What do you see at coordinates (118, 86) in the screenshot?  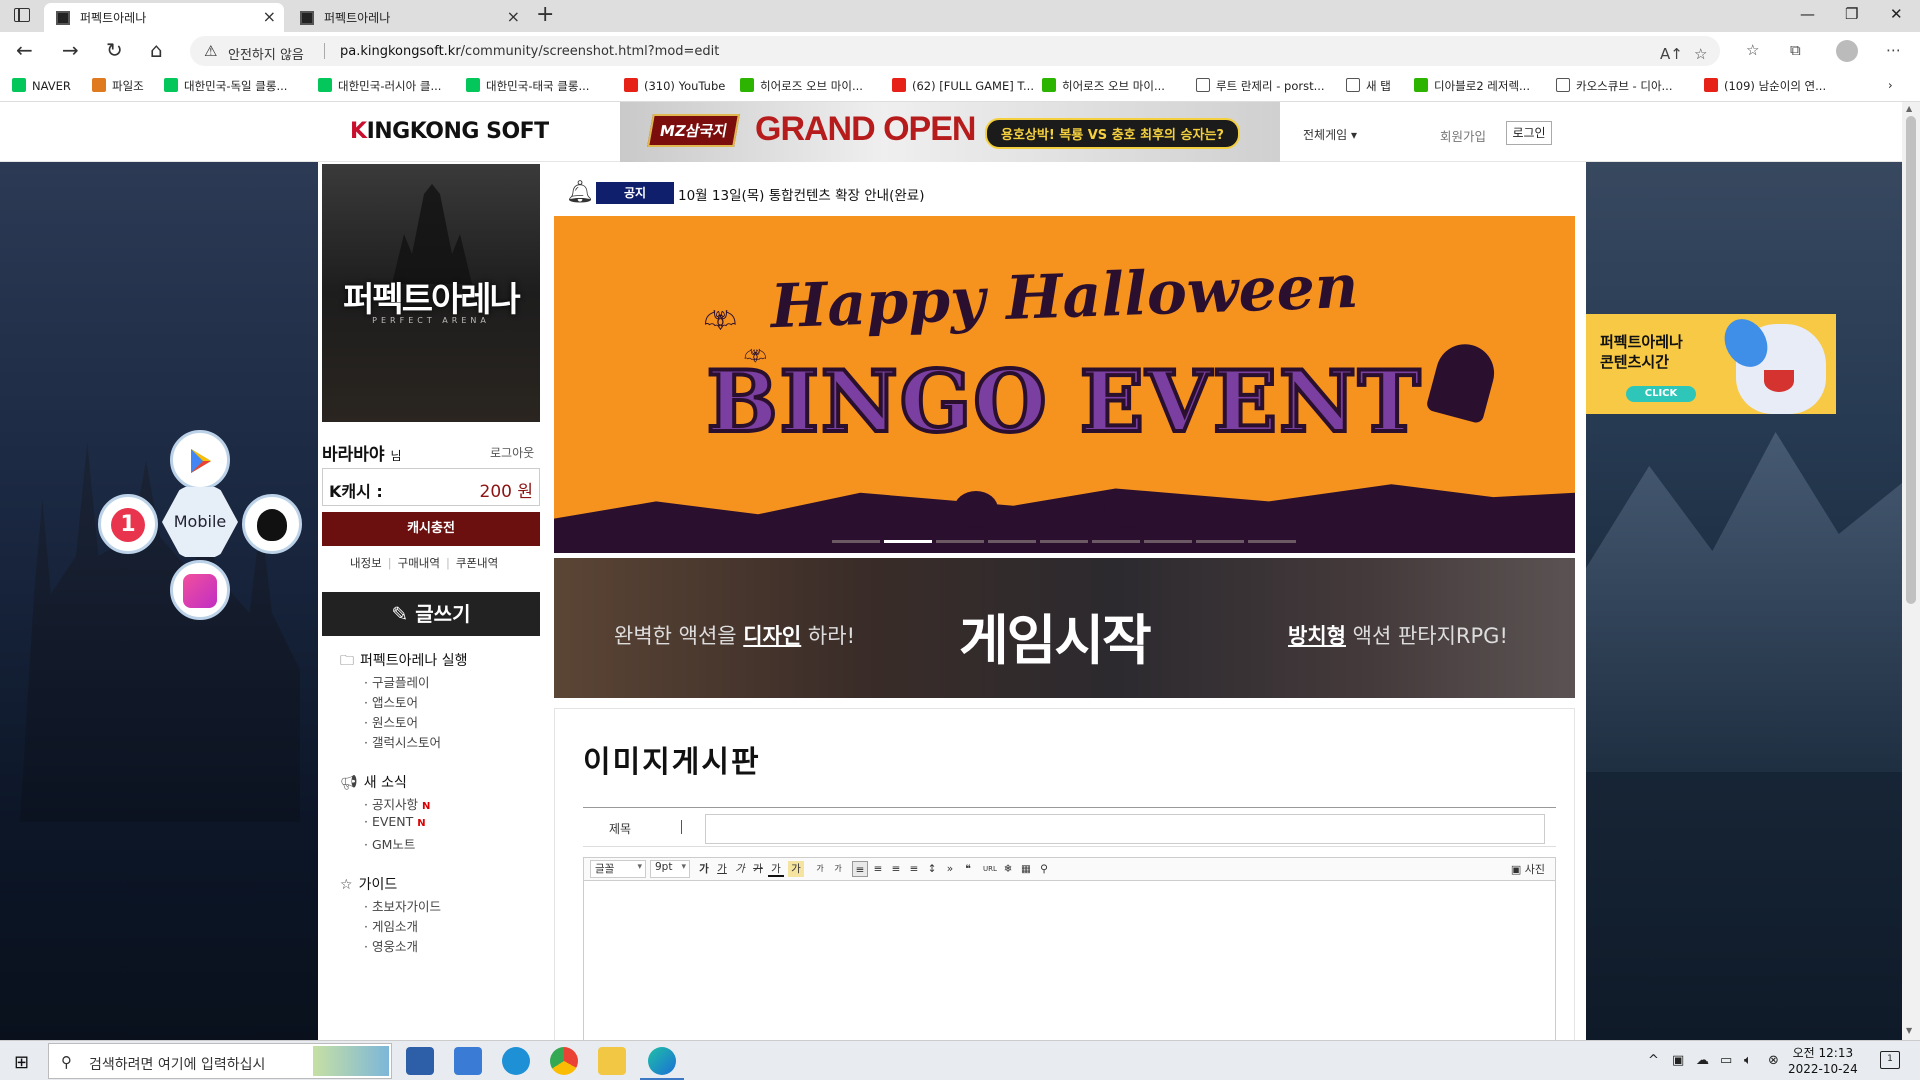 I see `bookmark-item: 파일조` at bounding box center [118, 86].